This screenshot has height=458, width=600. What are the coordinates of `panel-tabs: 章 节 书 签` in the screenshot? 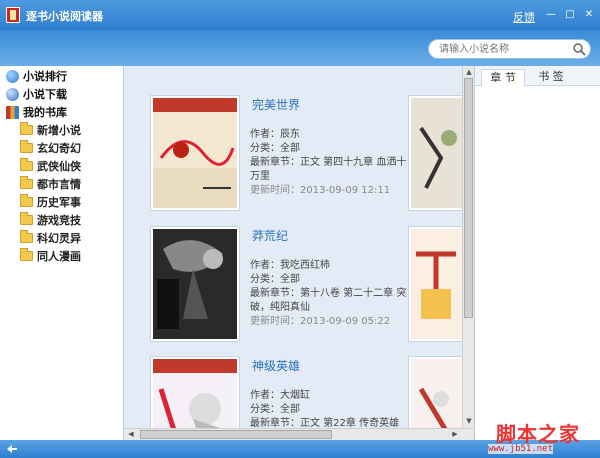 It's located at (537, 76).